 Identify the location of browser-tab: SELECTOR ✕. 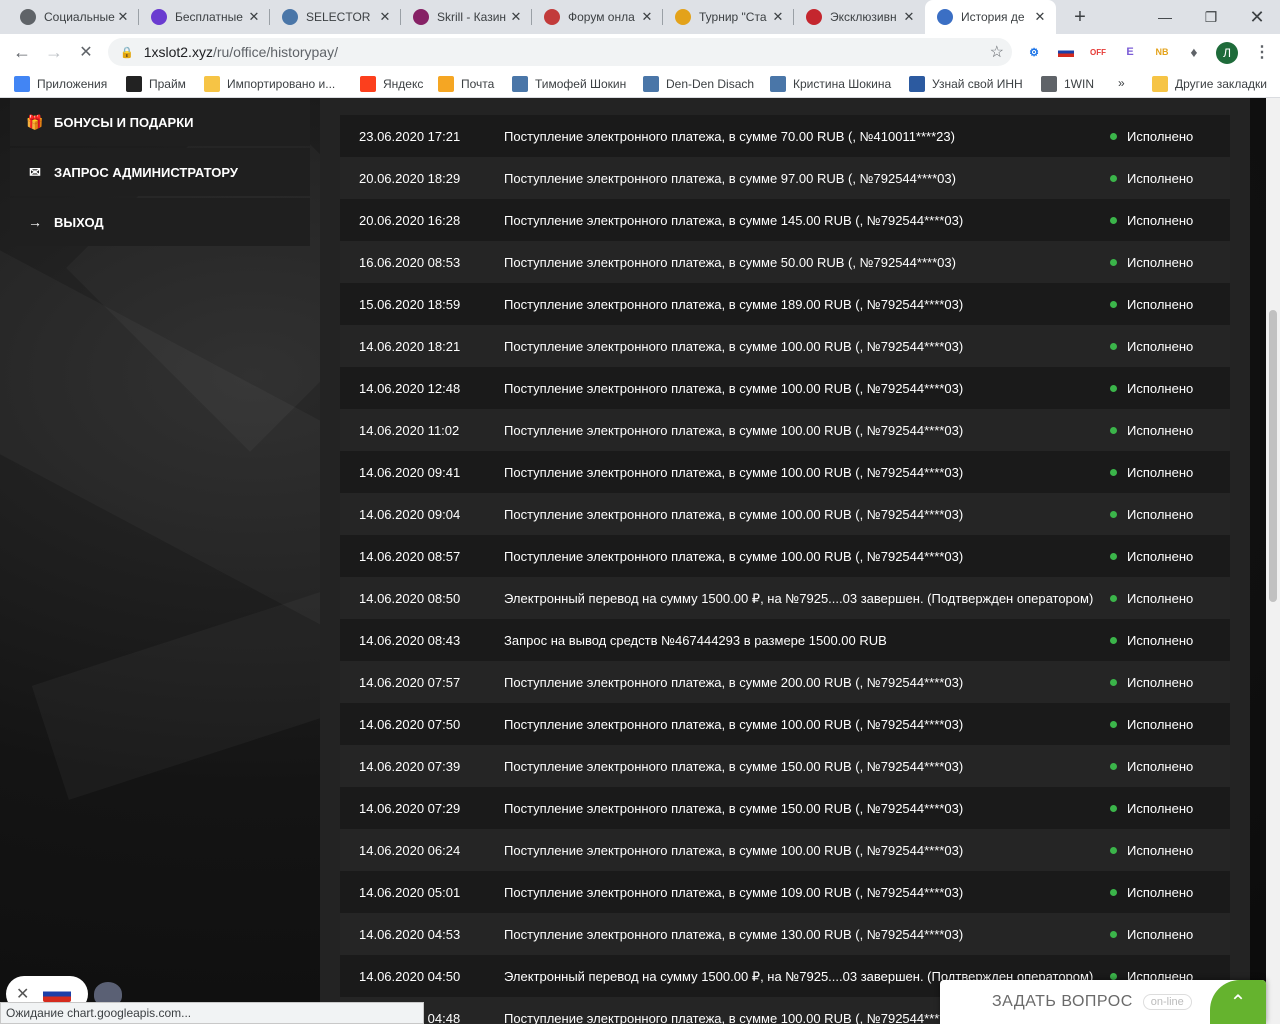
(335, 17).